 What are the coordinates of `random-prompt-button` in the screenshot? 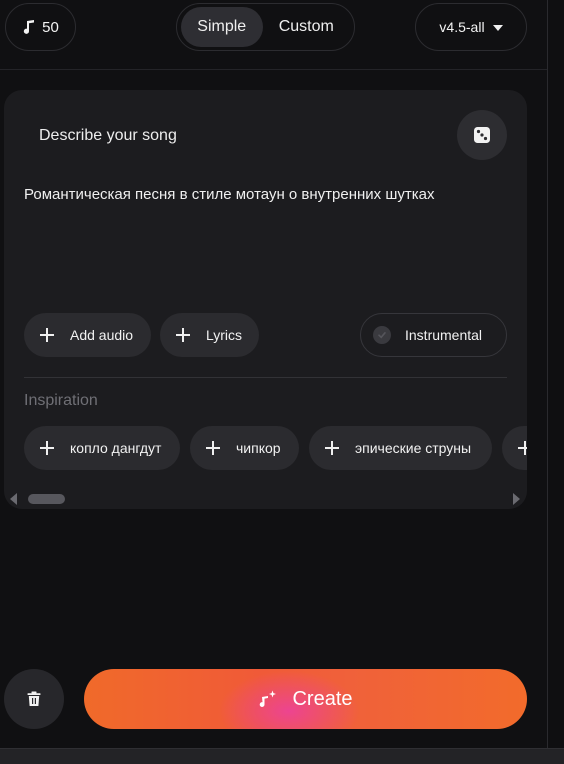 It's located at (482, 135).